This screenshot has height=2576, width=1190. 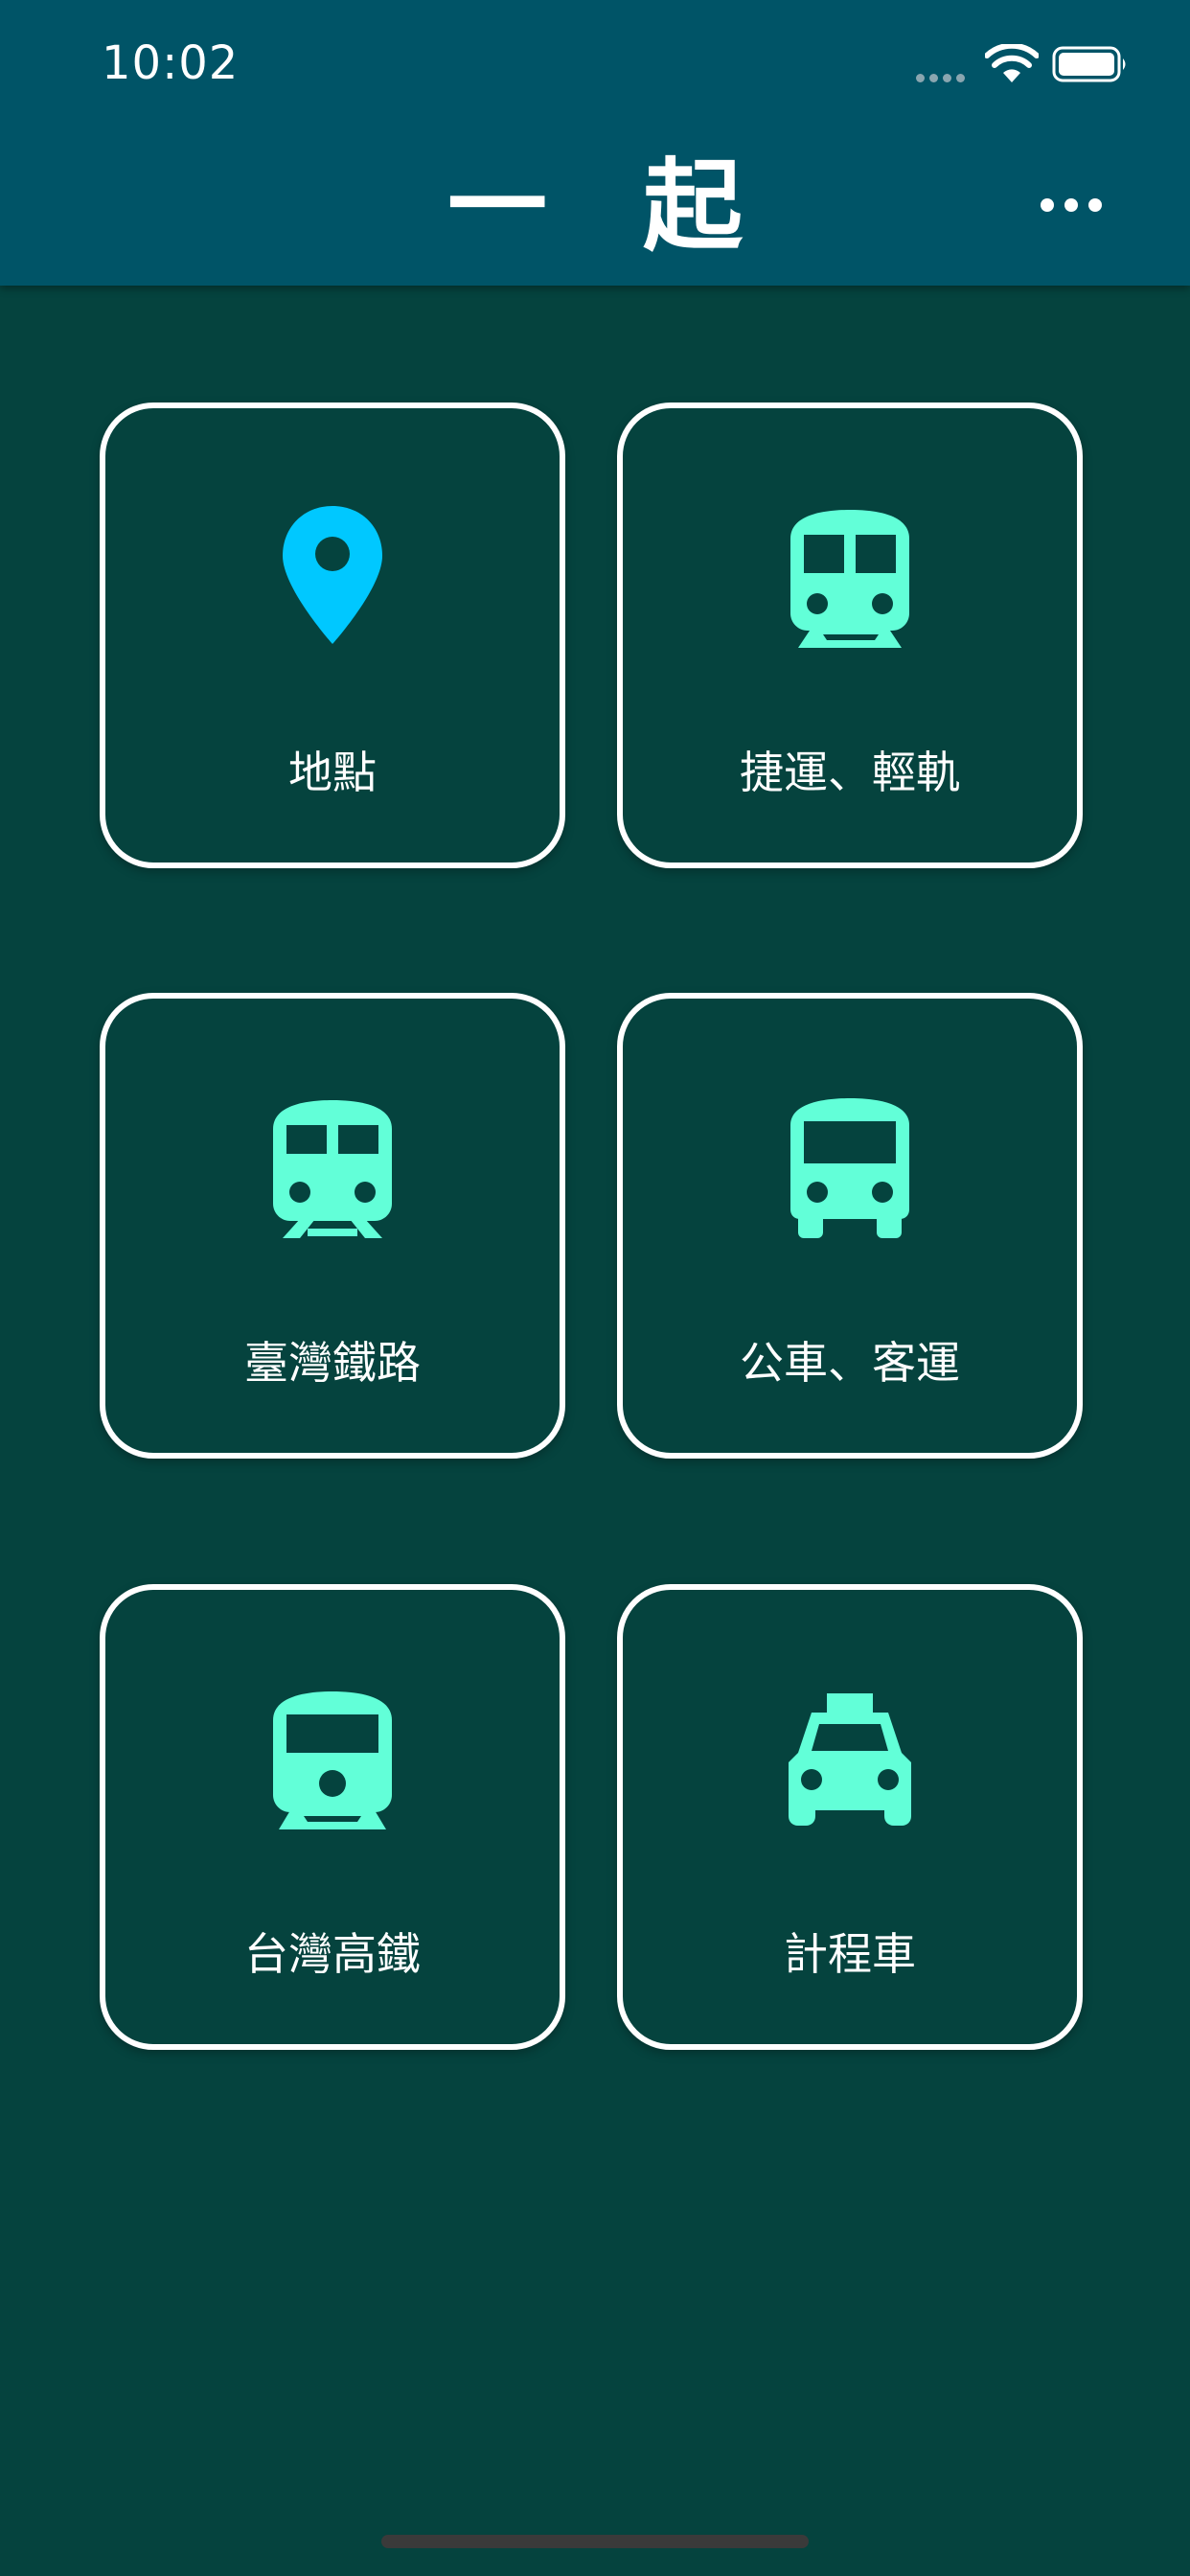 What do you see at coordinates (333, 577) in the screenshot?
I see `location-pin-icon` at bounding box center [333, 577].